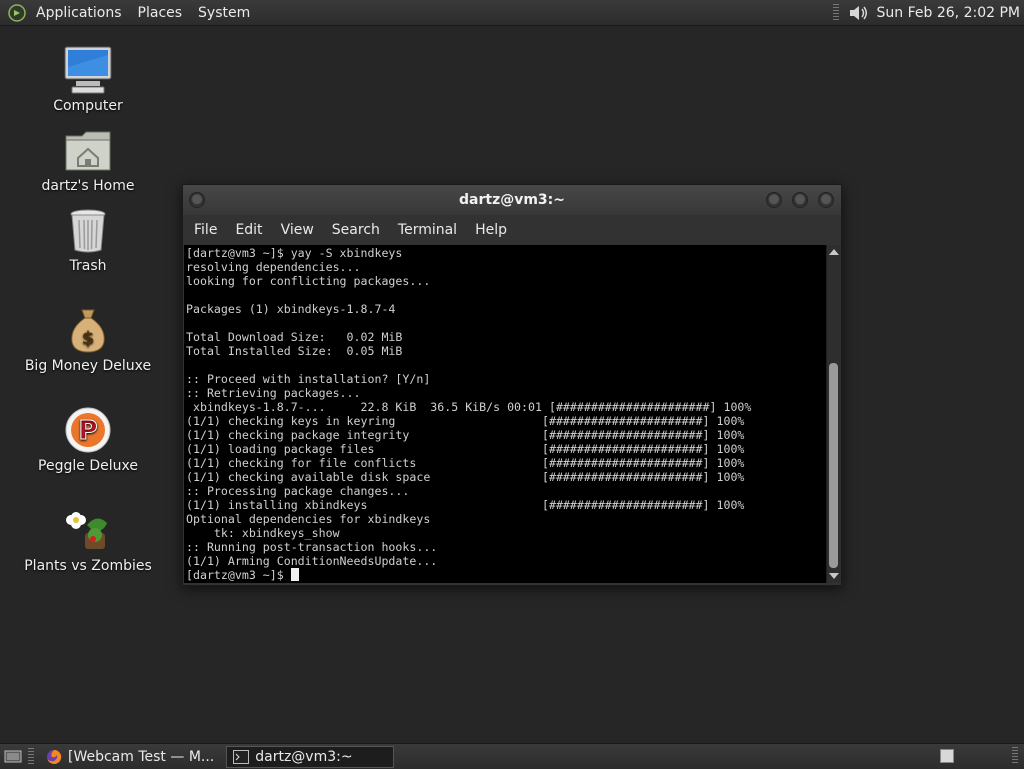 The height and width of the screenshot is (769, 1024). Describe the element at coordinates (308, 519) in the screenshot. I see `terminal-line: Optional dependencies for xbindkeys` at that location.